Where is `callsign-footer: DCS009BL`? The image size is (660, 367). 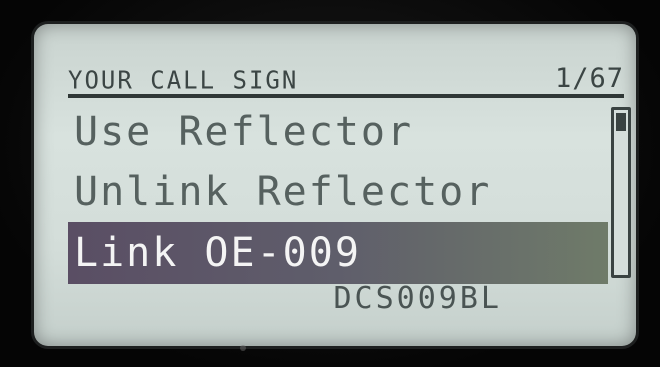 callsign-footer: DCS009BL is located at coordinates (417, 298).